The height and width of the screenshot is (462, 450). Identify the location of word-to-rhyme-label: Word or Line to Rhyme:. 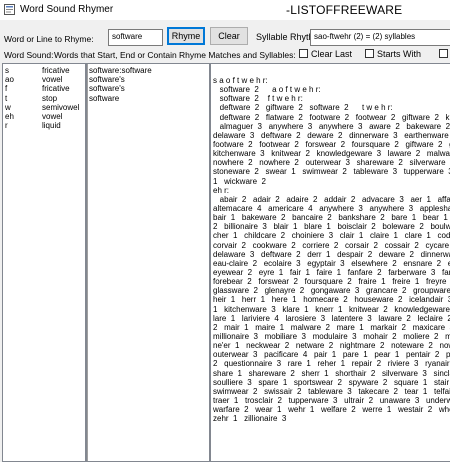
(49, 39).